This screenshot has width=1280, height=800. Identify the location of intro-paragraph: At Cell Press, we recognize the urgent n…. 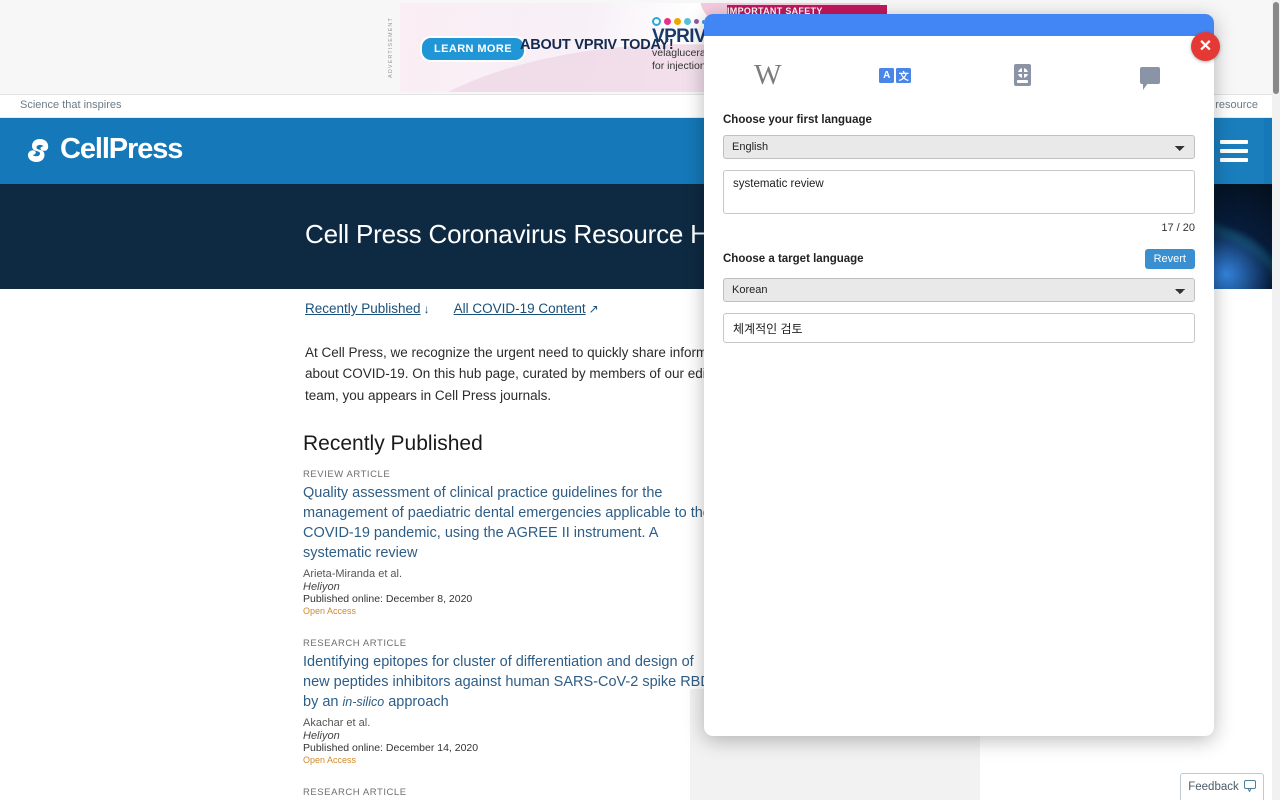
(521, 374).